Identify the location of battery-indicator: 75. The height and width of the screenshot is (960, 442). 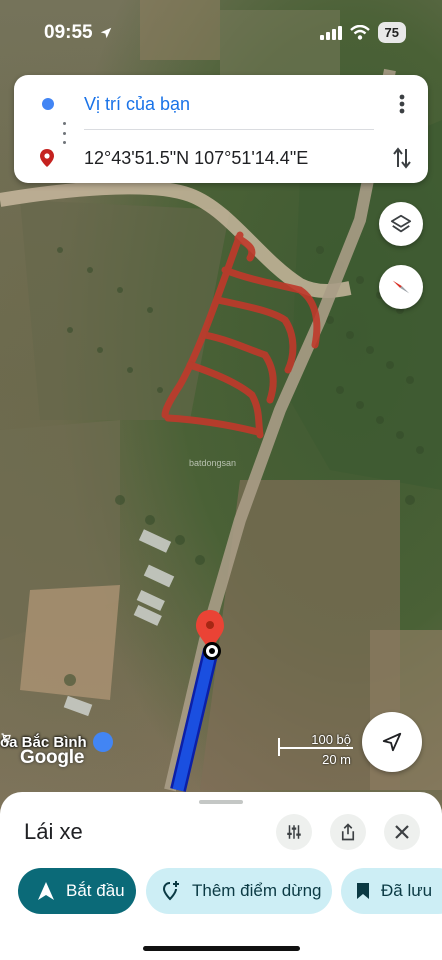
(391, 32).